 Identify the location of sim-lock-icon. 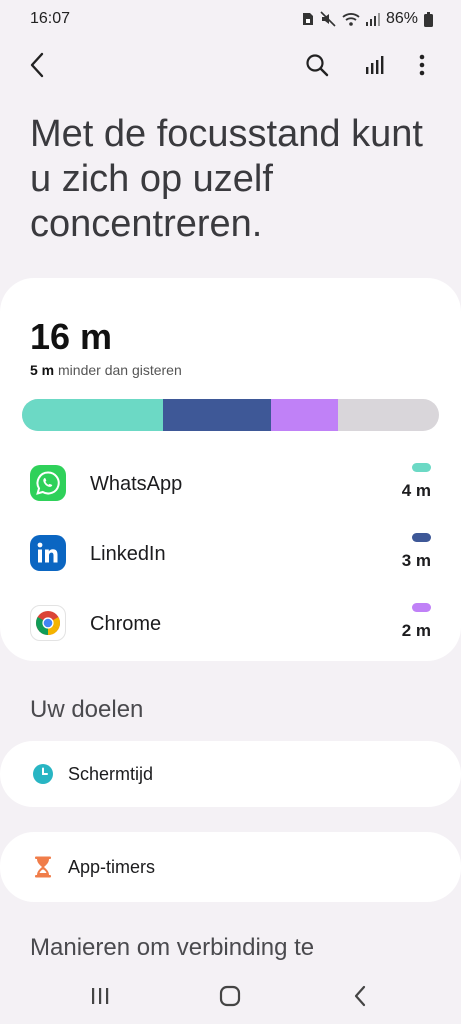
(307, 19).